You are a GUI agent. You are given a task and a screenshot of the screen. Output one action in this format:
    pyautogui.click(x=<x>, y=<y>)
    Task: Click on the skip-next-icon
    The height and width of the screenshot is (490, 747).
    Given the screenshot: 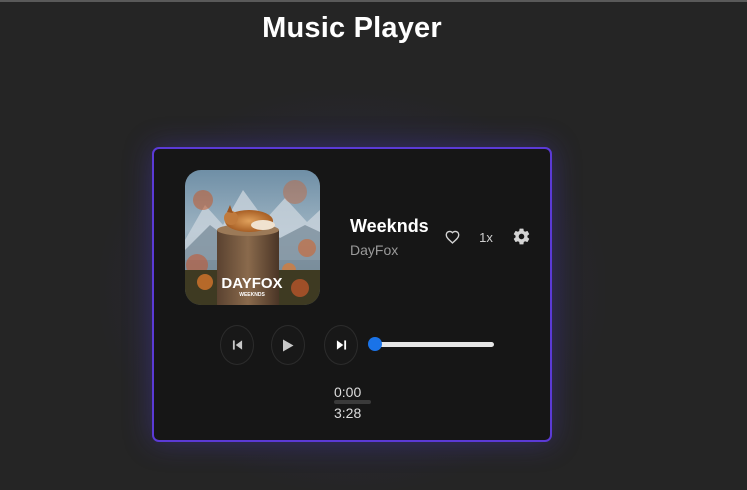 What is the action you would take?
    pyautogui.click(x=341, y=345)
    